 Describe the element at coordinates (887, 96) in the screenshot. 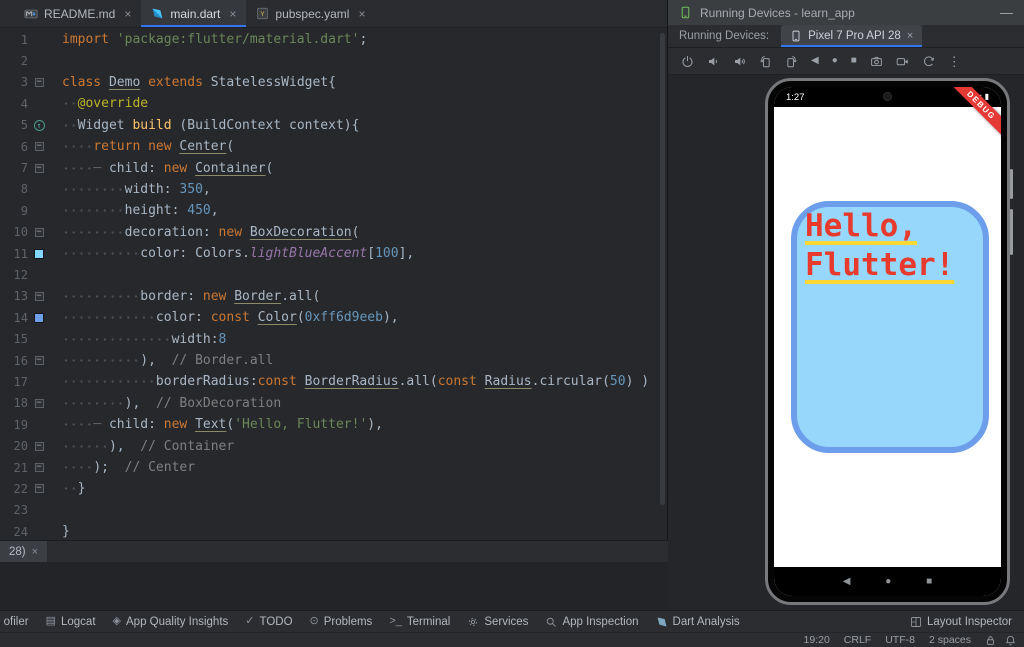

I see `camera-punch-hole-icon` at that location.